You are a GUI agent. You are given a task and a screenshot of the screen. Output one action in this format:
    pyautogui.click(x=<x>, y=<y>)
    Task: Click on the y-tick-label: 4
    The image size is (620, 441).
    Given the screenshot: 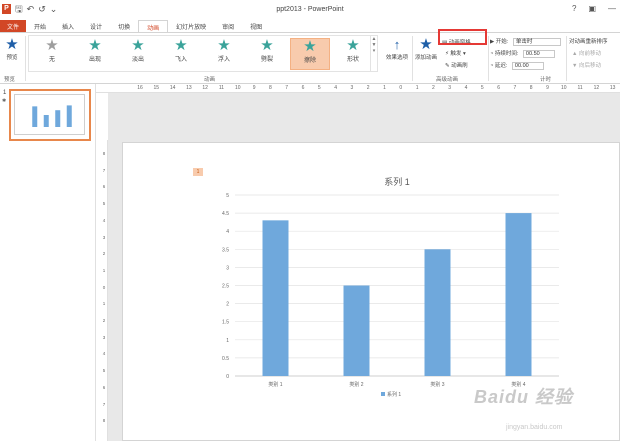 What is the action you would take?
    pyautogui.click(x=227, y=232)
    